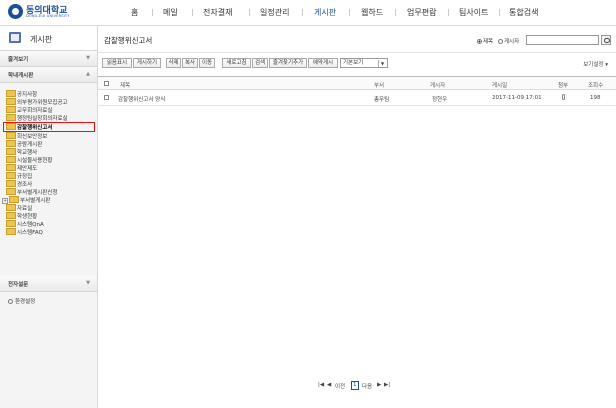 The image size is (616, 408). I want to click on col-attach: 첨부, so click(563, 85).